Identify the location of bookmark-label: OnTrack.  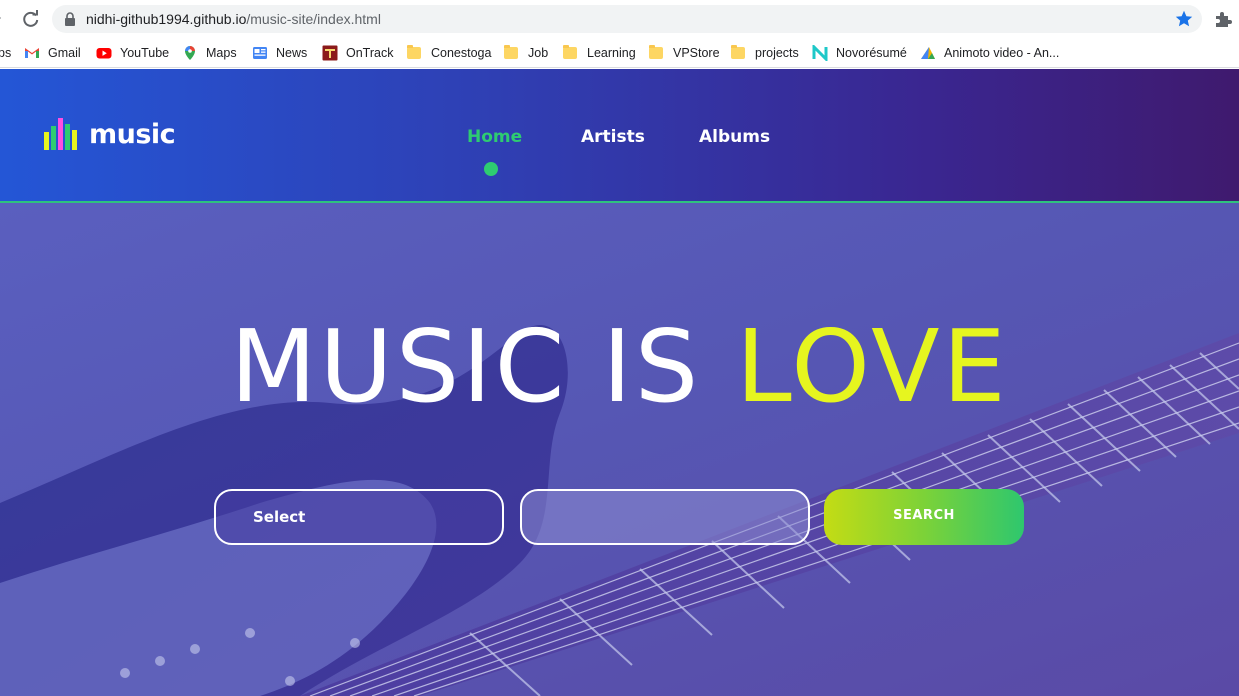
(370, 53).